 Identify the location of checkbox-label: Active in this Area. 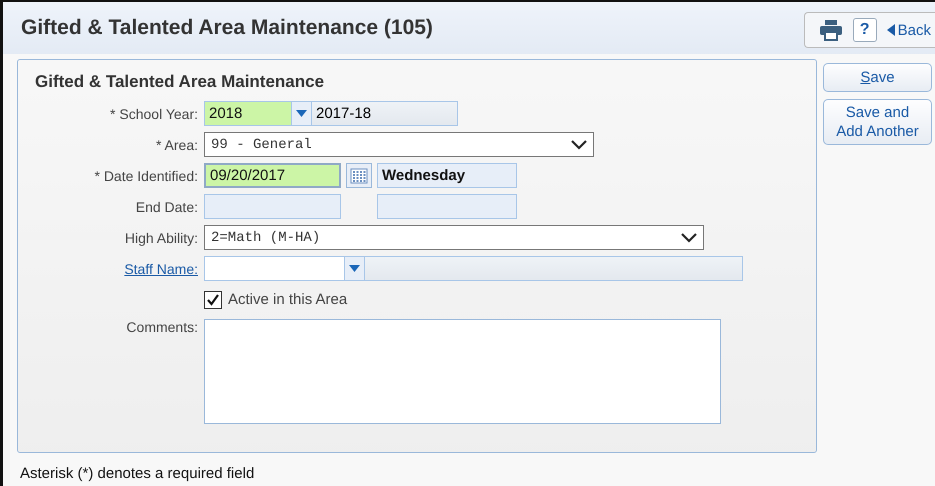
(288, 299).